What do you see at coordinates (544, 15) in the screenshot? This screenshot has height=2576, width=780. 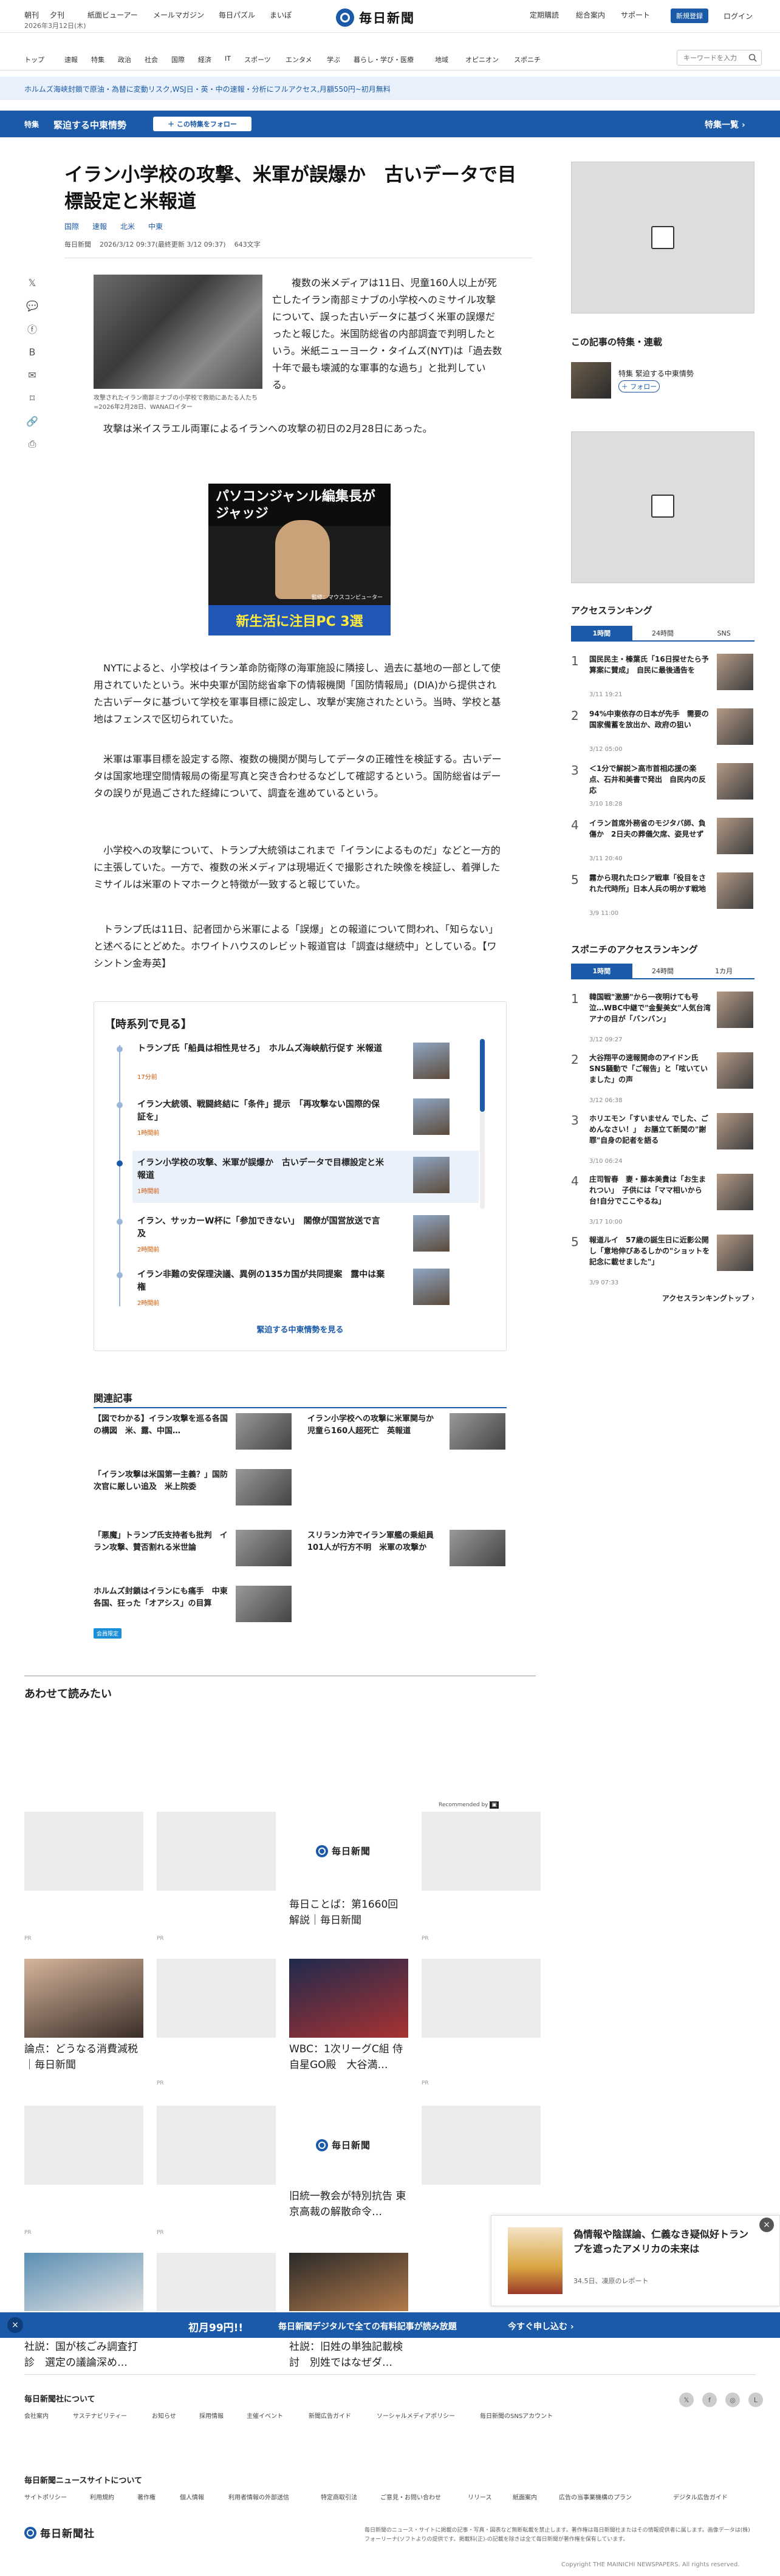 I see `link-subscribe: 定期購読` at bounding box center [544, 15].